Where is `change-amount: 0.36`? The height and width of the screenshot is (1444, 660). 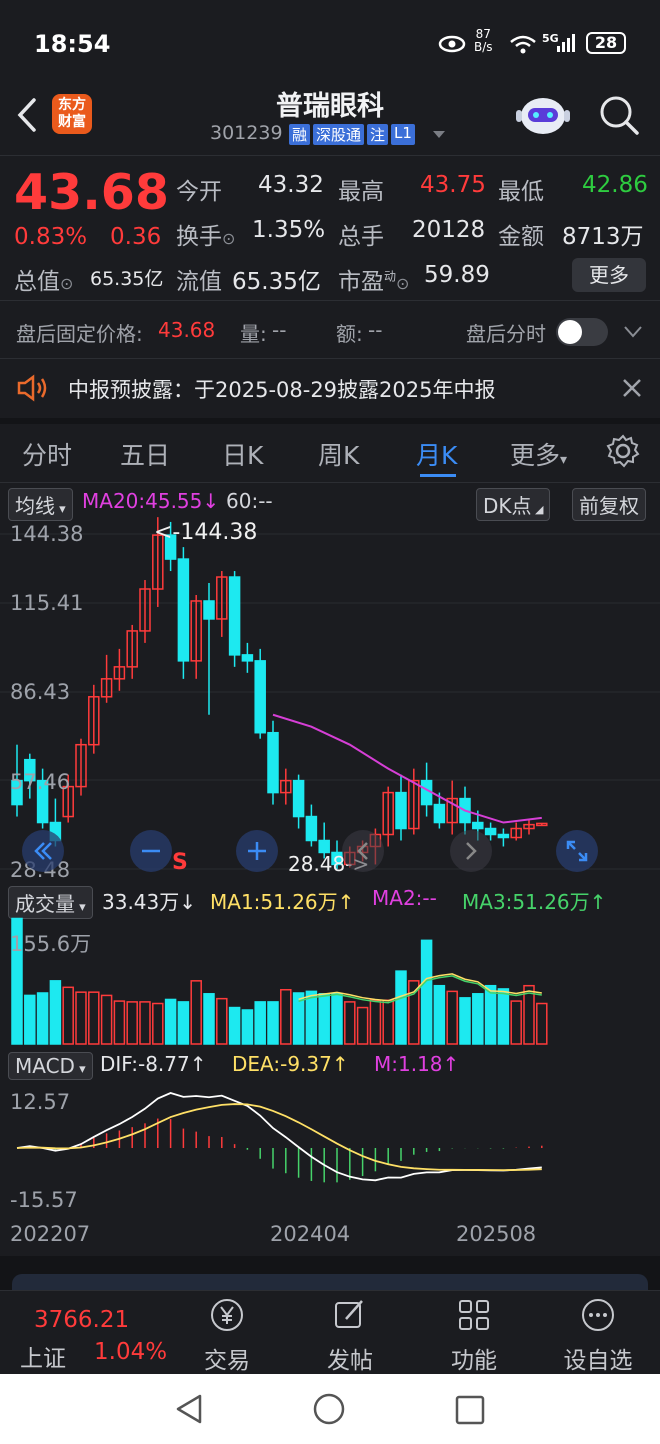 change-amount: 0.36 is located at coordinates (136, 237).